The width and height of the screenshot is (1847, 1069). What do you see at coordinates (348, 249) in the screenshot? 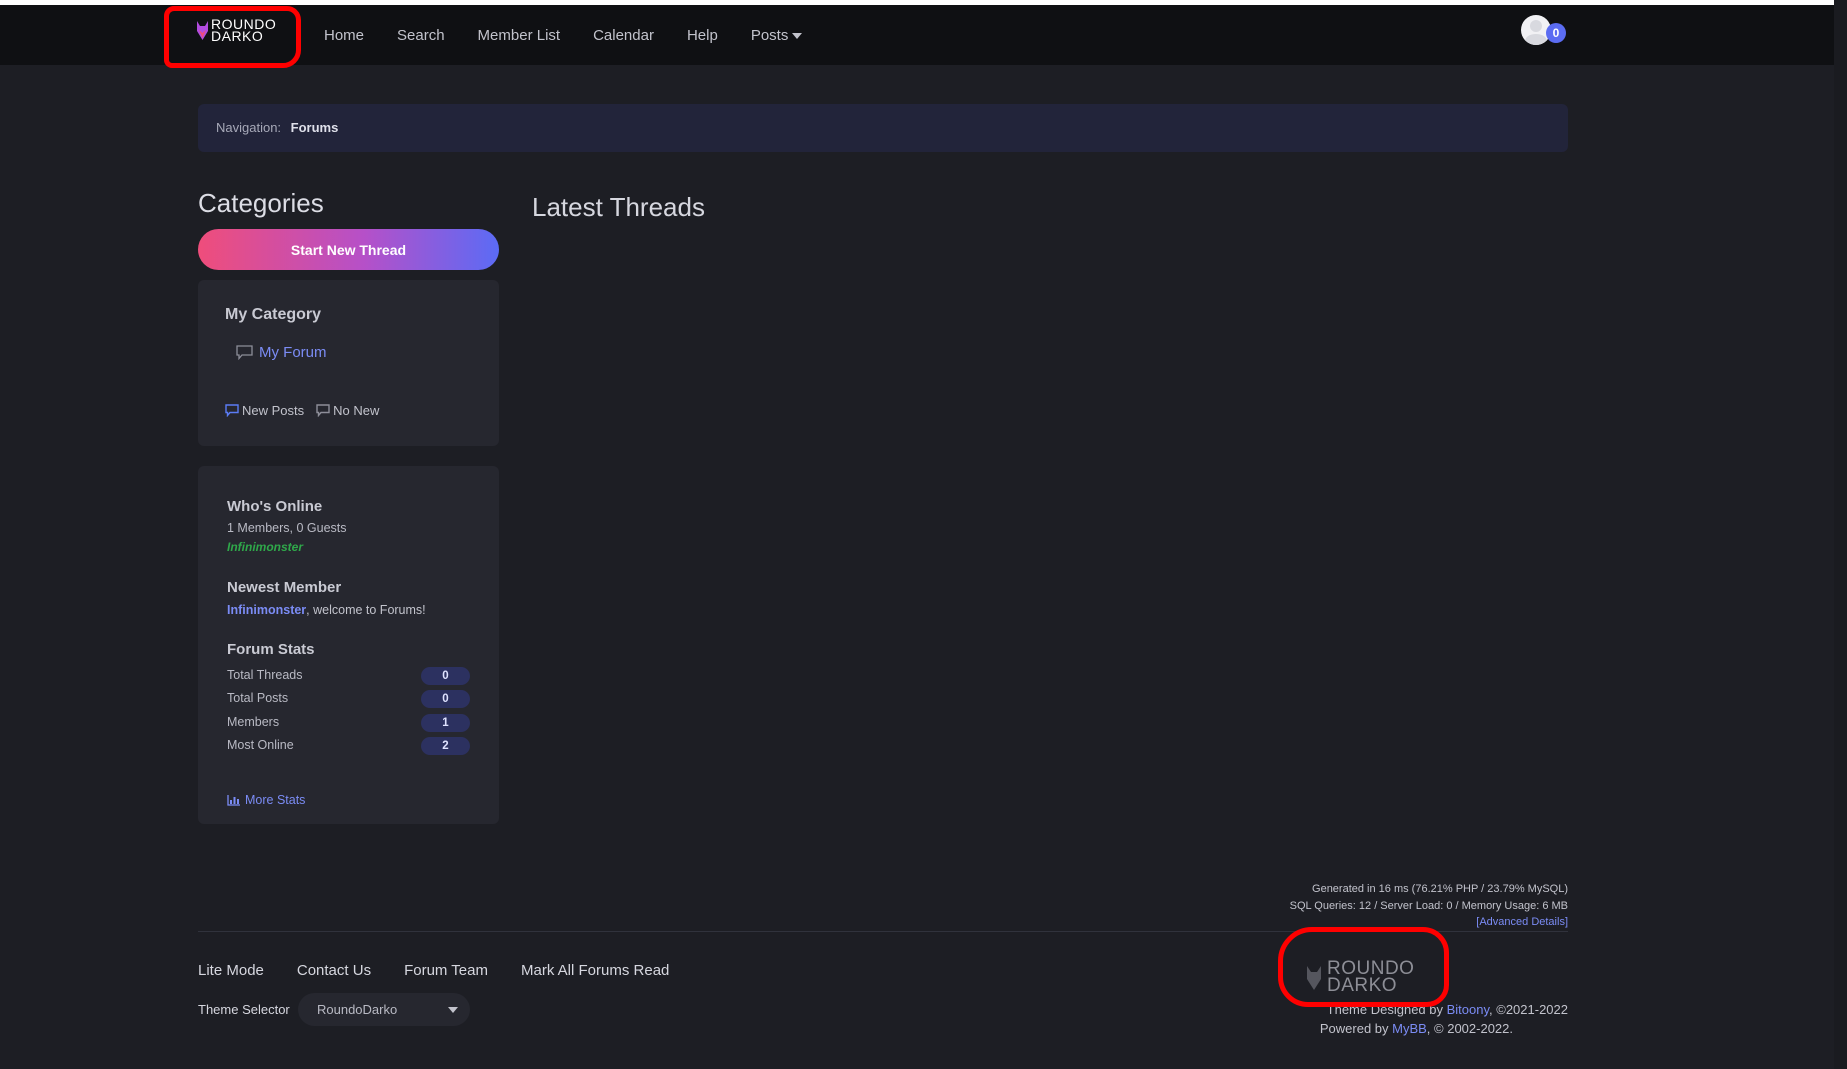
I see `start-new-thread-button: Start New Thread` at bounding box center [348, 249].